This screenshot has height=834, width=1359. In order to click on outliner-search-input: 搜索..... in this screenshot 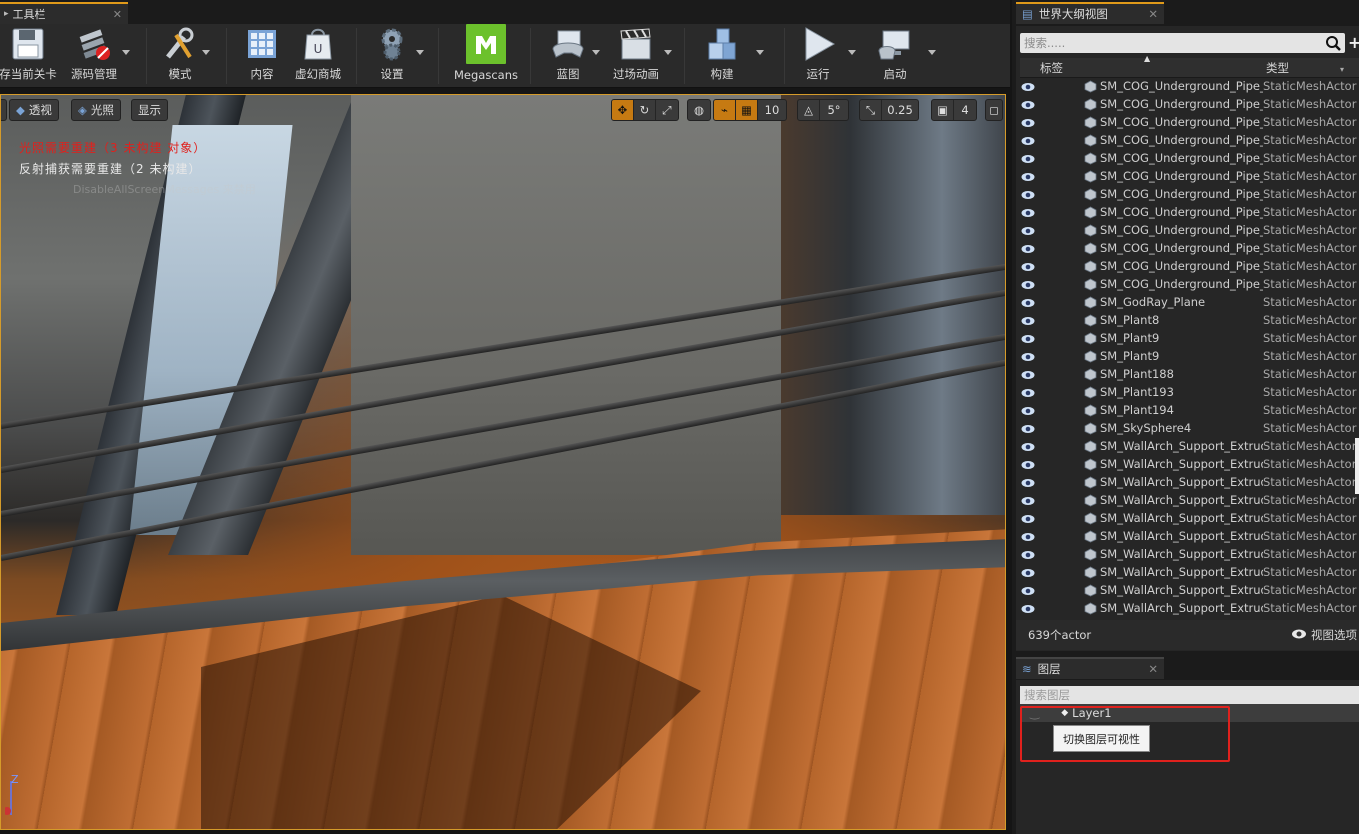, I will do `click(1182, 43)`.